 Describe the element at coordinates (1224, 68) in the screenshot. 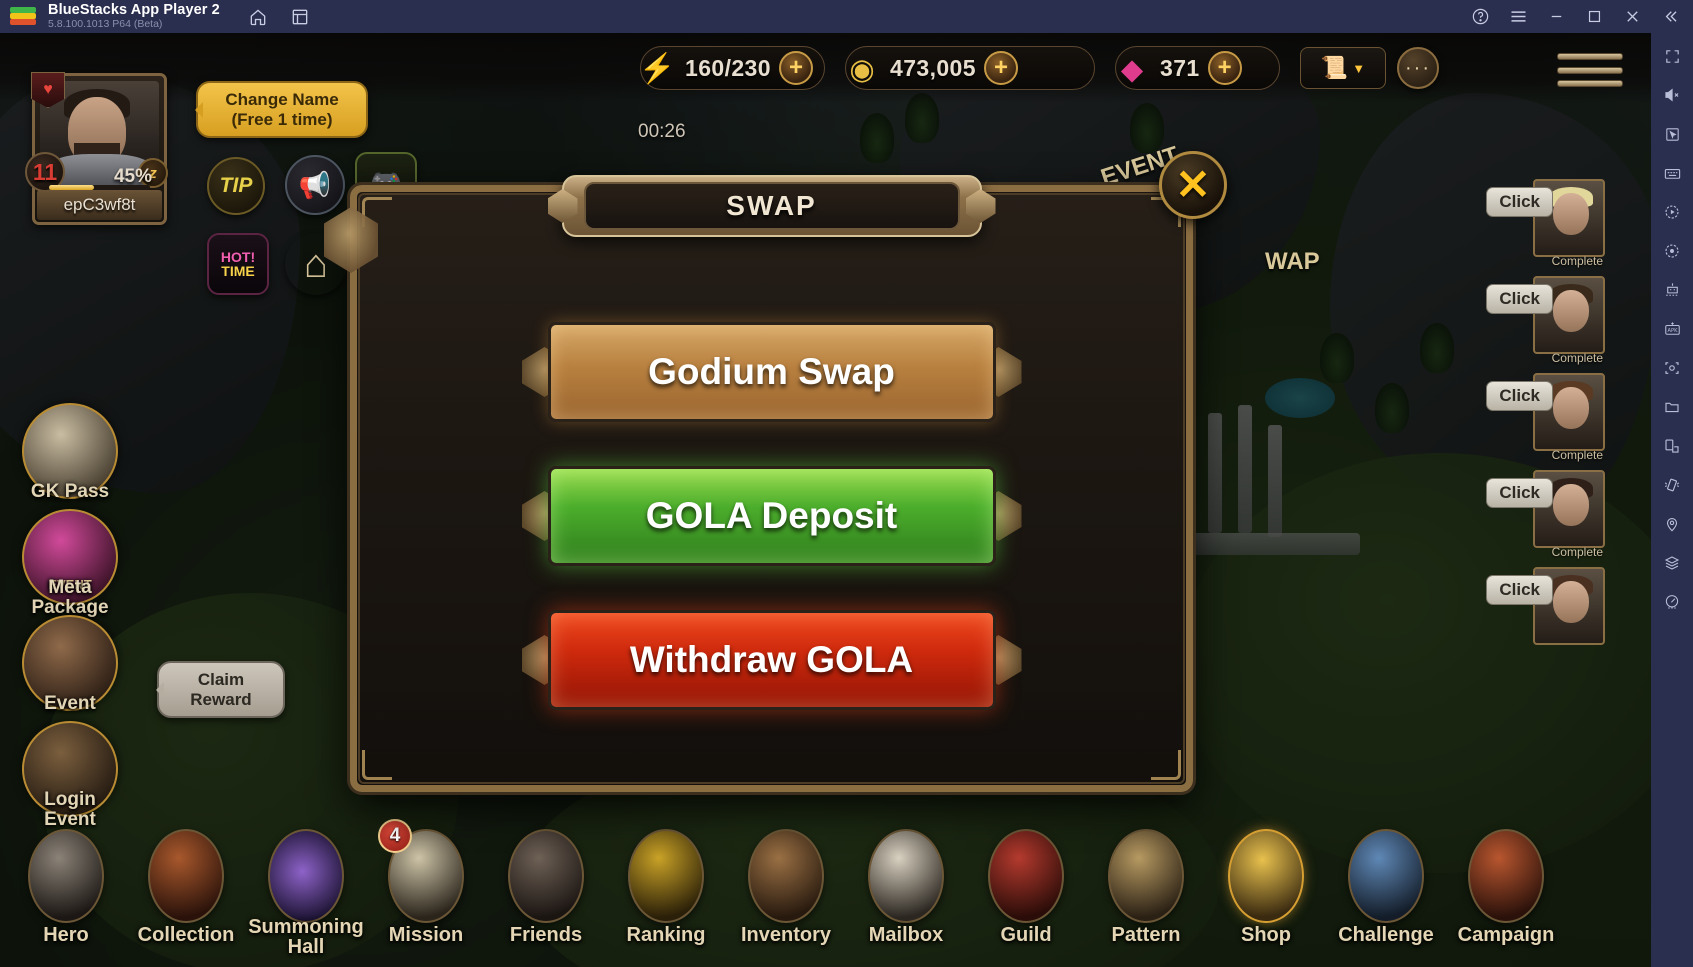

I see `gem-add-button: +` at that location.